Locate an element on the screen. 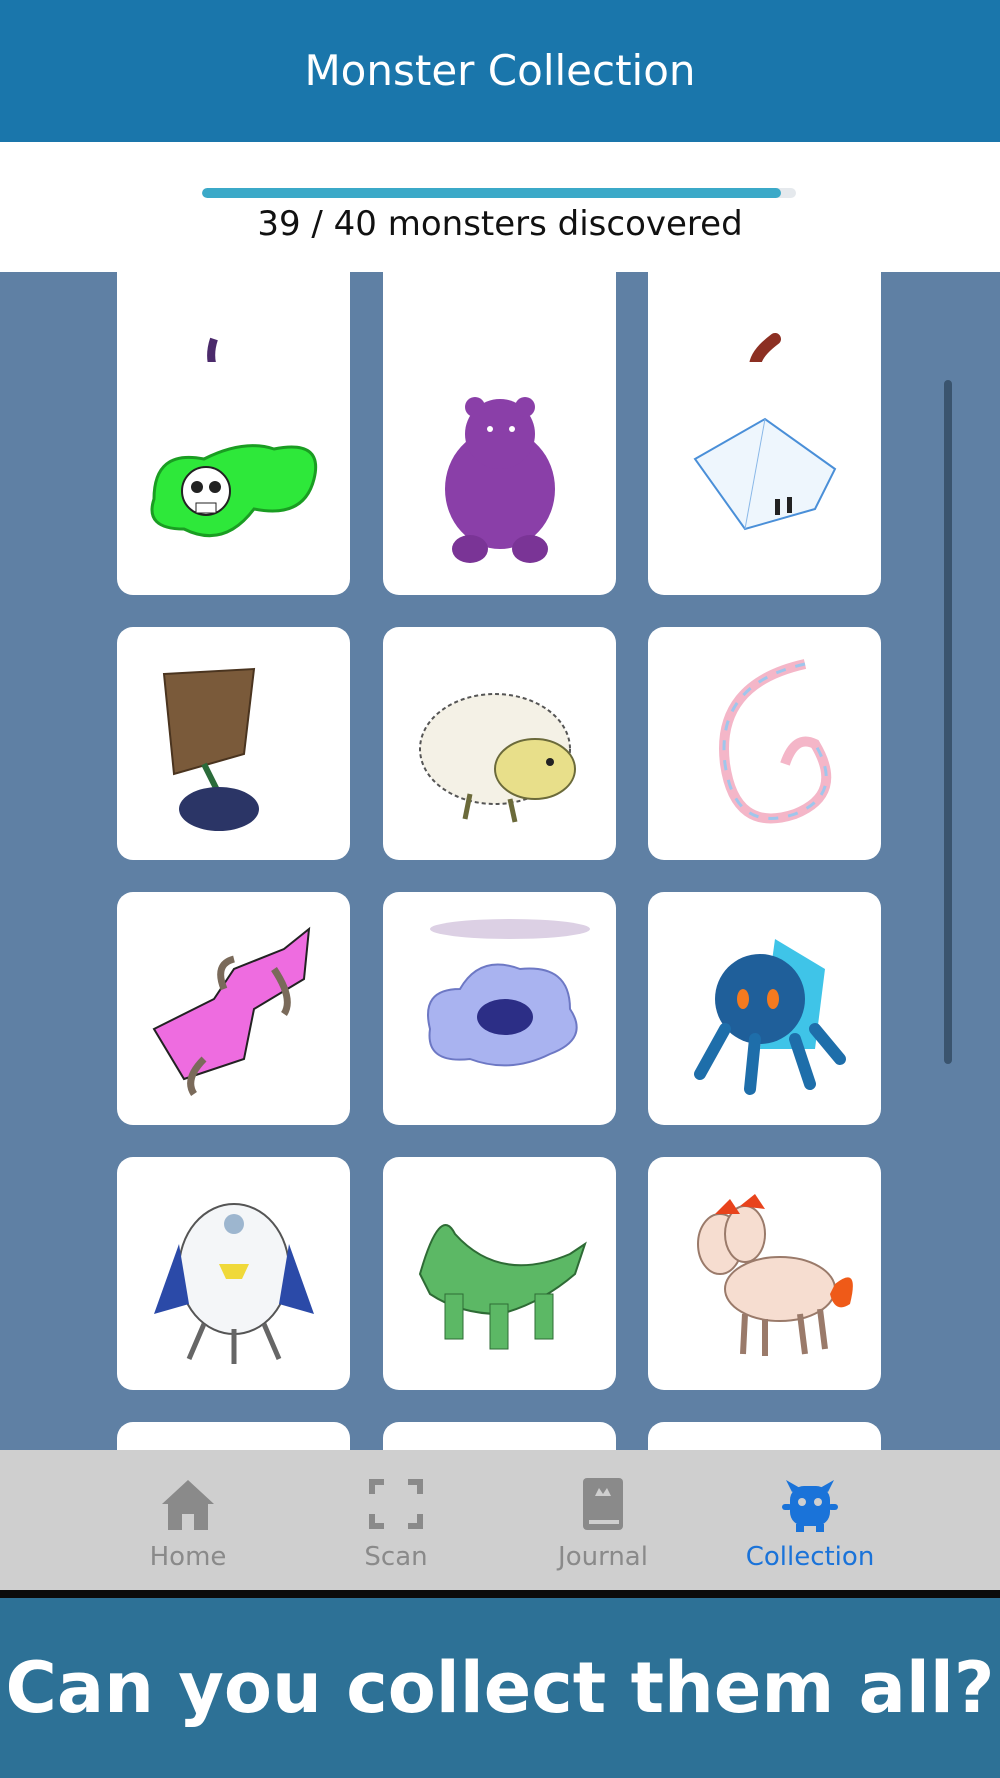 Image resolution: width=1000 pixels, height=1778 pixels. promo-banner: Can you collect them all? is located at coordinates (500, 1688).